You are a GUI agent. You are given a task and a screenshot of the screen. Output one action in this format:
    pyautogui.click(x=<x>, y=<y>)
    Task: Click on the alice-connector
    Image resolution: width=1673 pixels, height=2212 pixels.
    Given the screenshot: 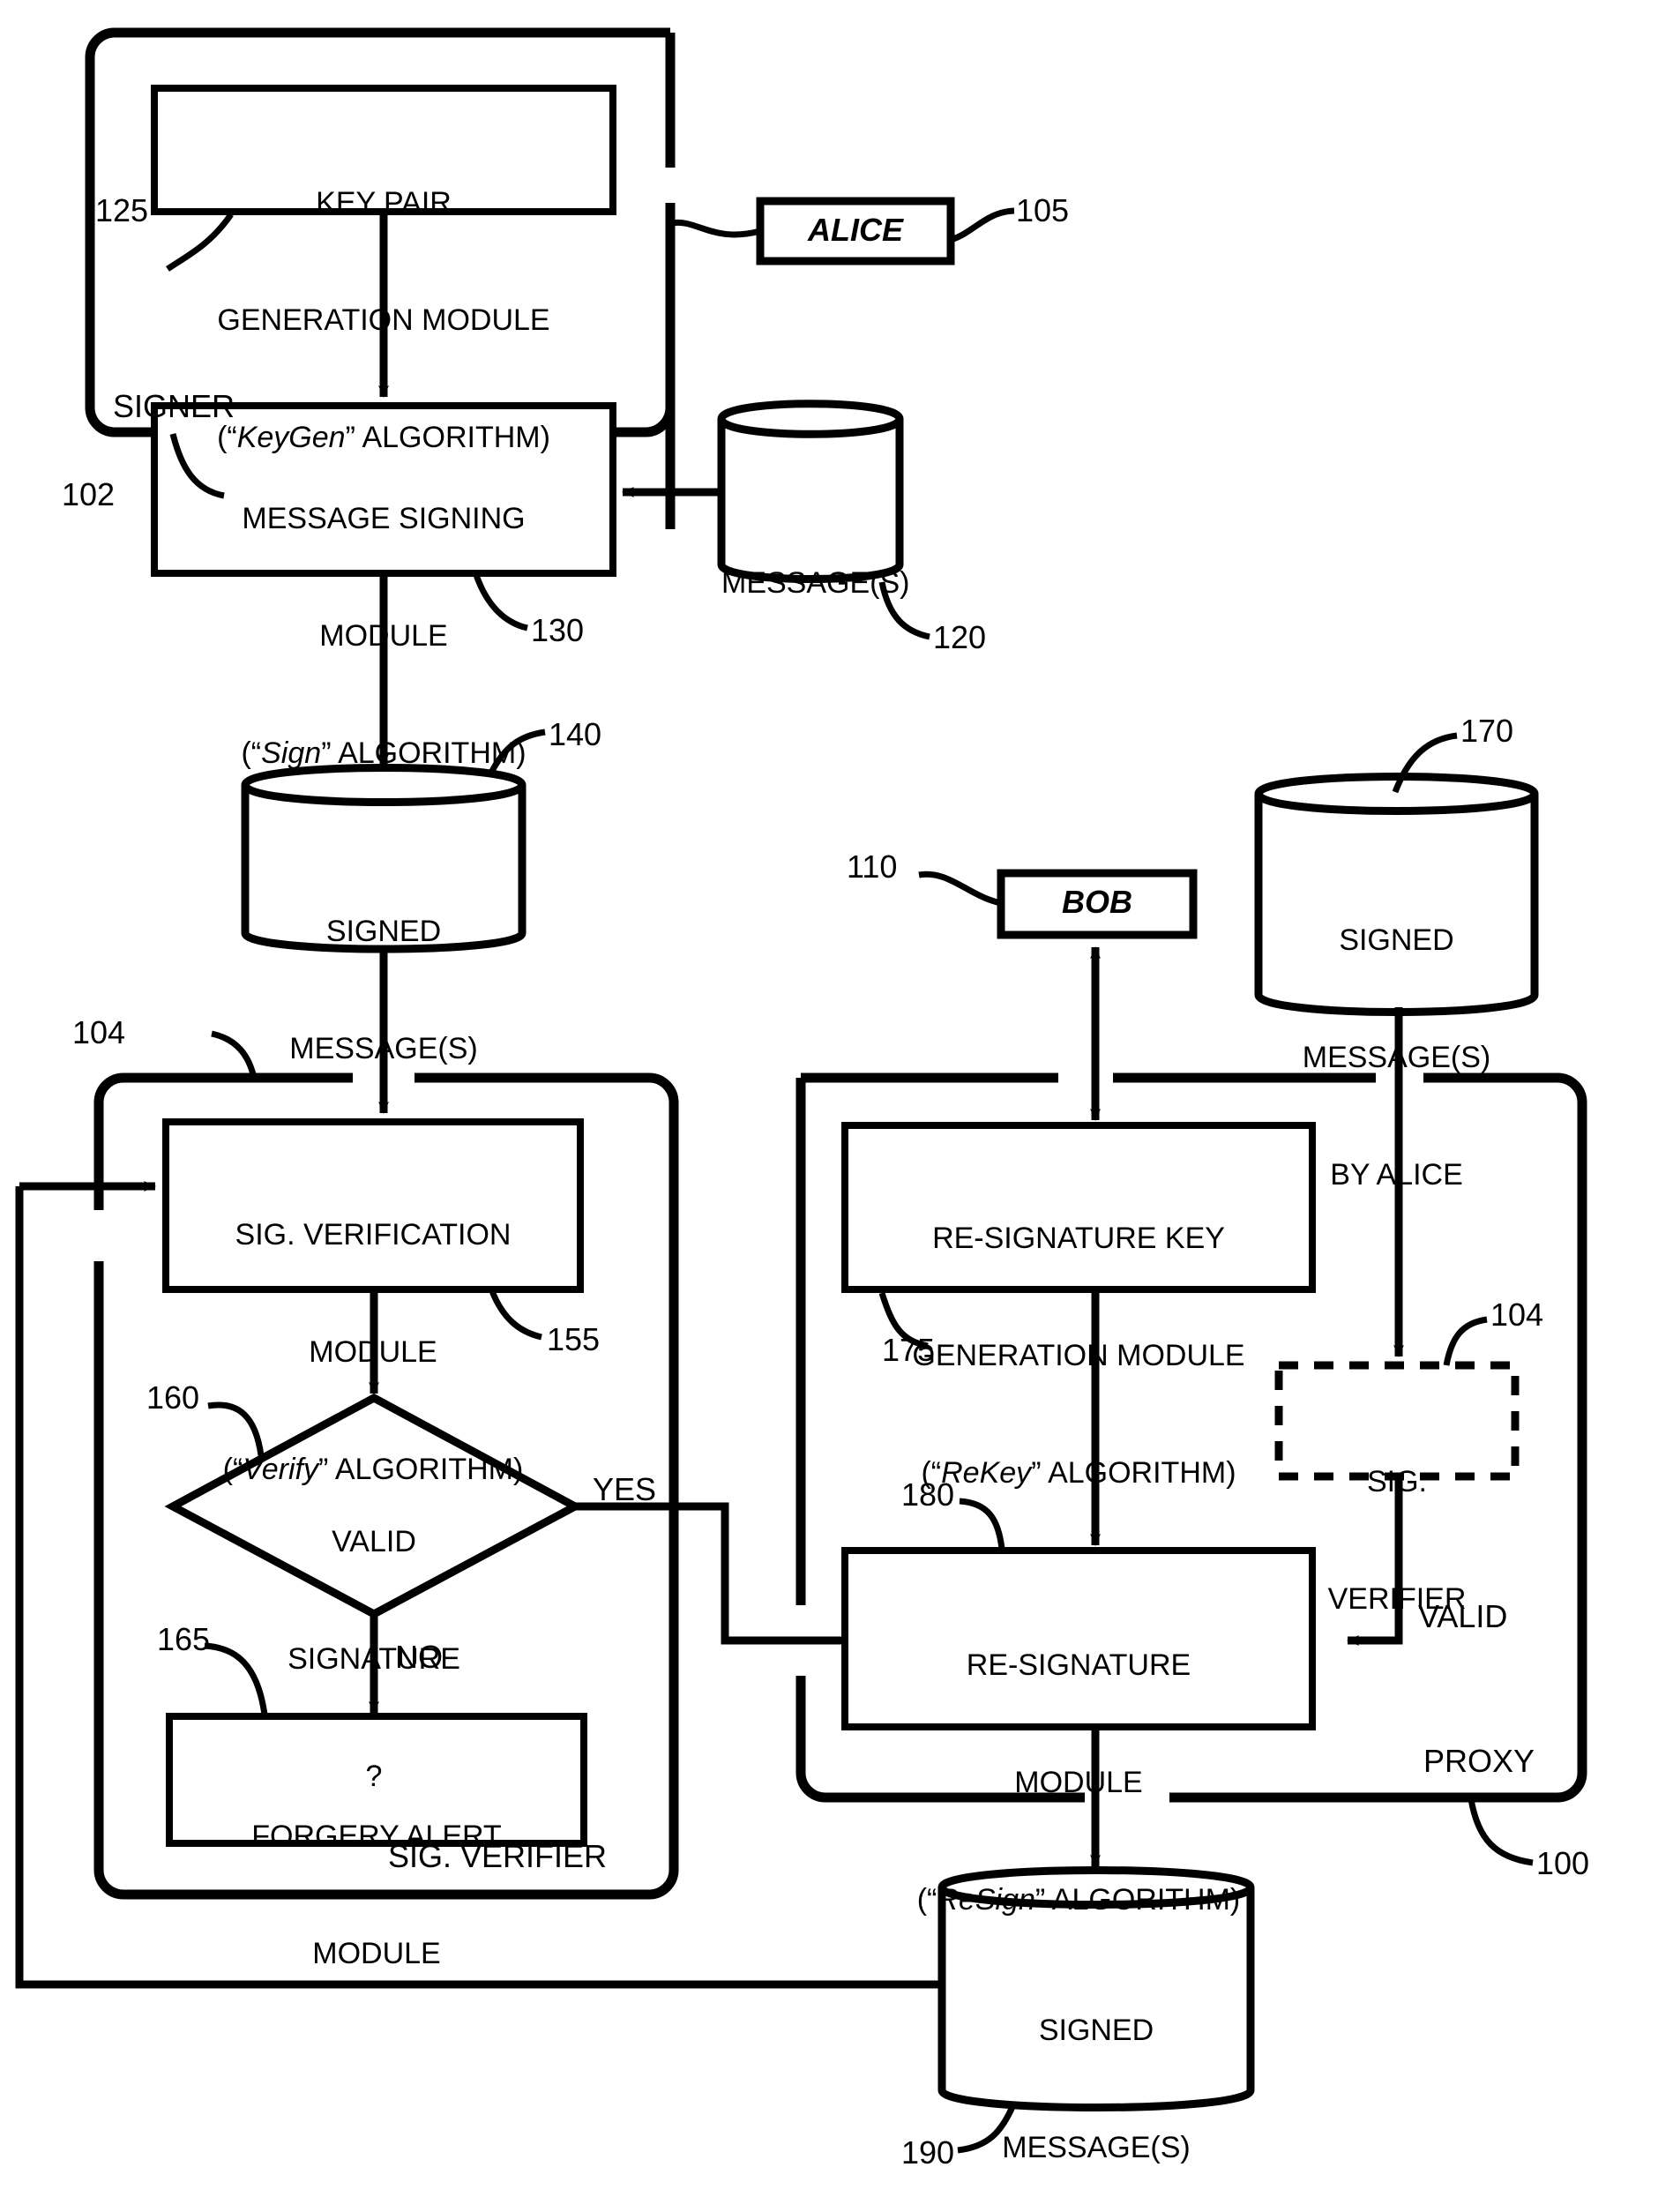 What is the action you would take?
    pyautogui.click(x=716, y=228)
    